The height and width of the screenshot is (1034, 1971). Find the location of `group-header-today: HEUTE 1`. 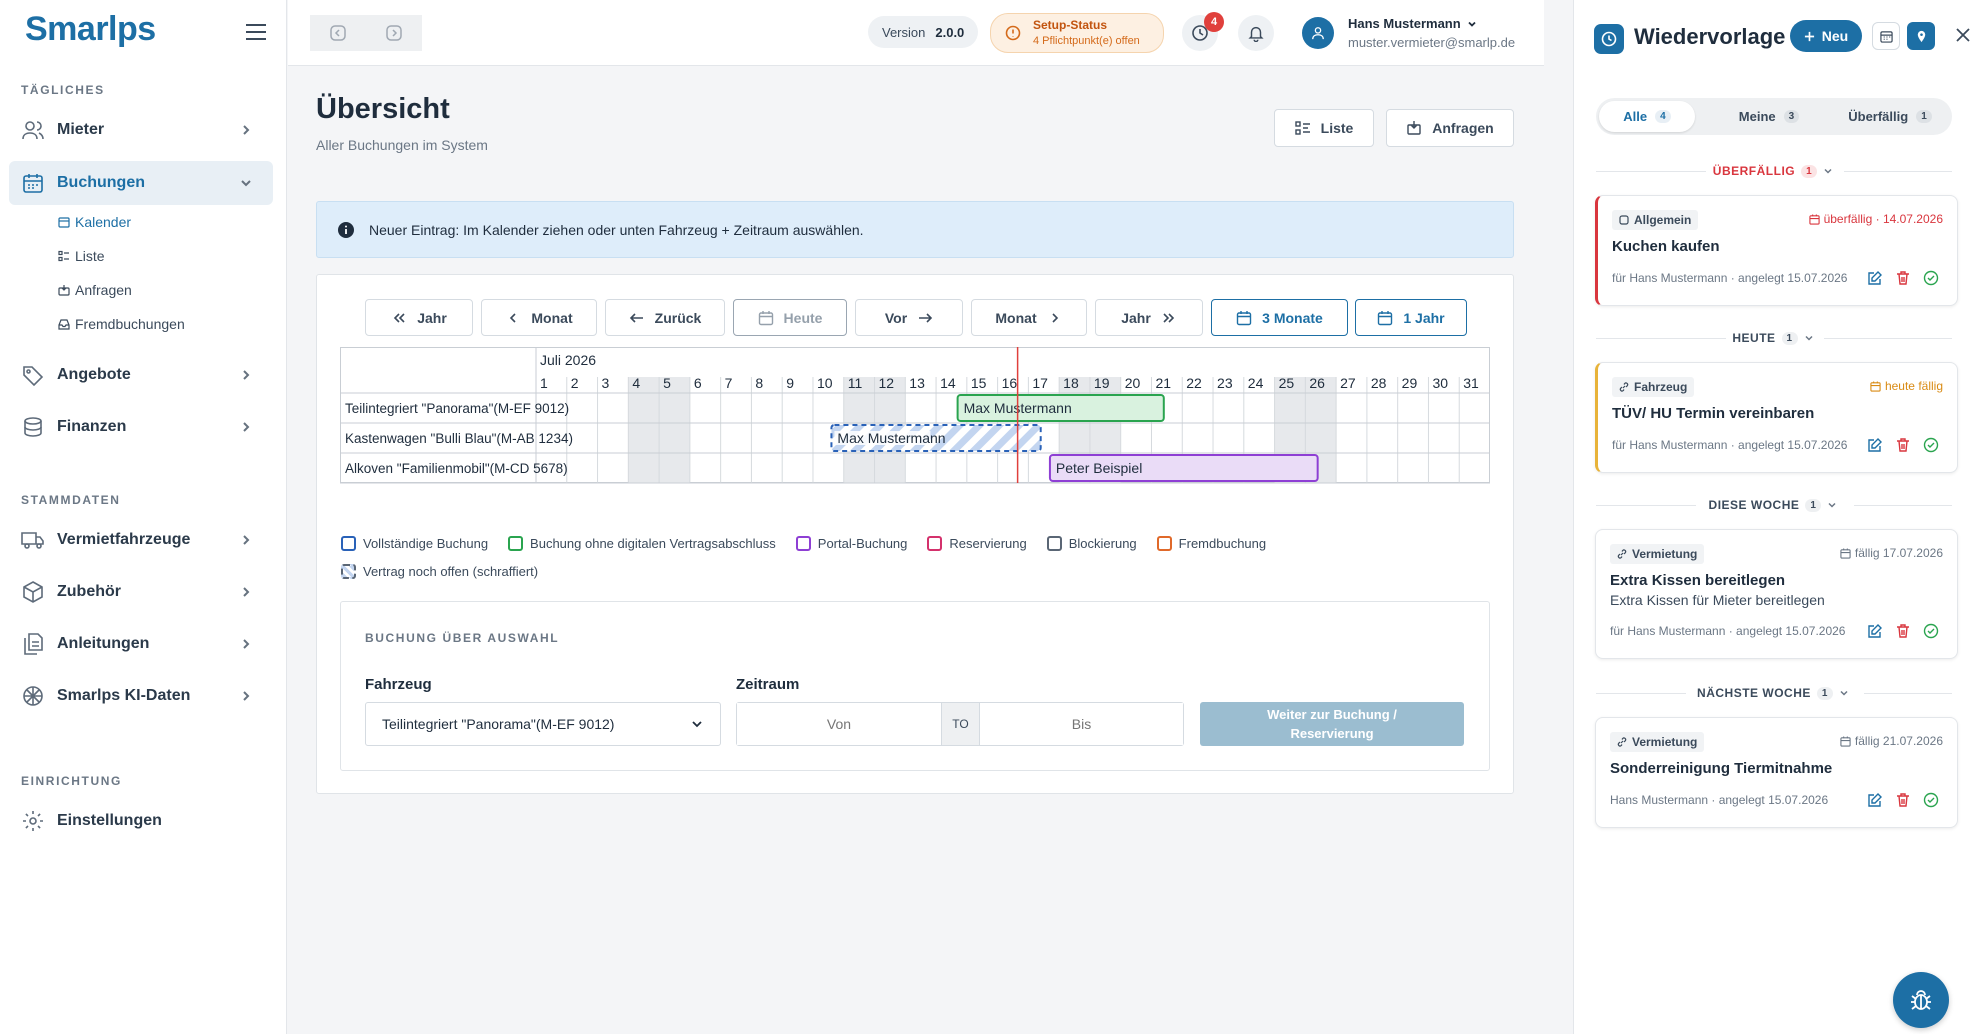

group-header-today: HEUTE 1 is located at coordinates (1772, 338).